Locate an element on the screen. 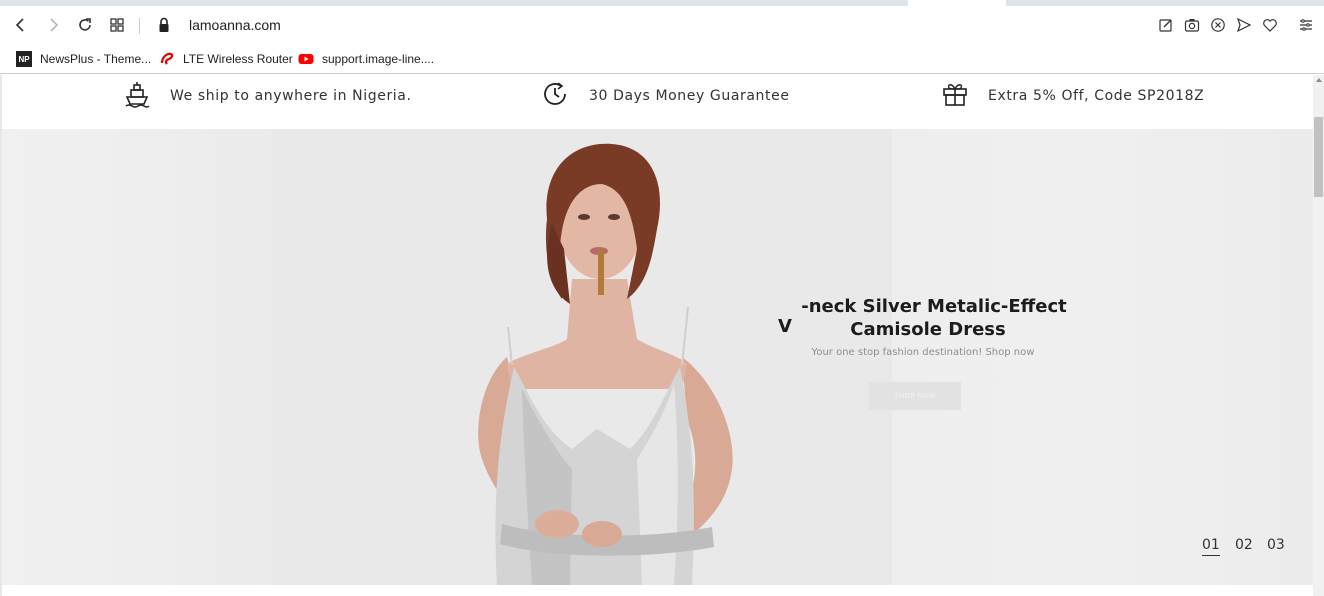 This screenshot has width=1324, height=596. hero-title-line1: -neck Silver Metalic-Effect is located at coordinates (934, 306).